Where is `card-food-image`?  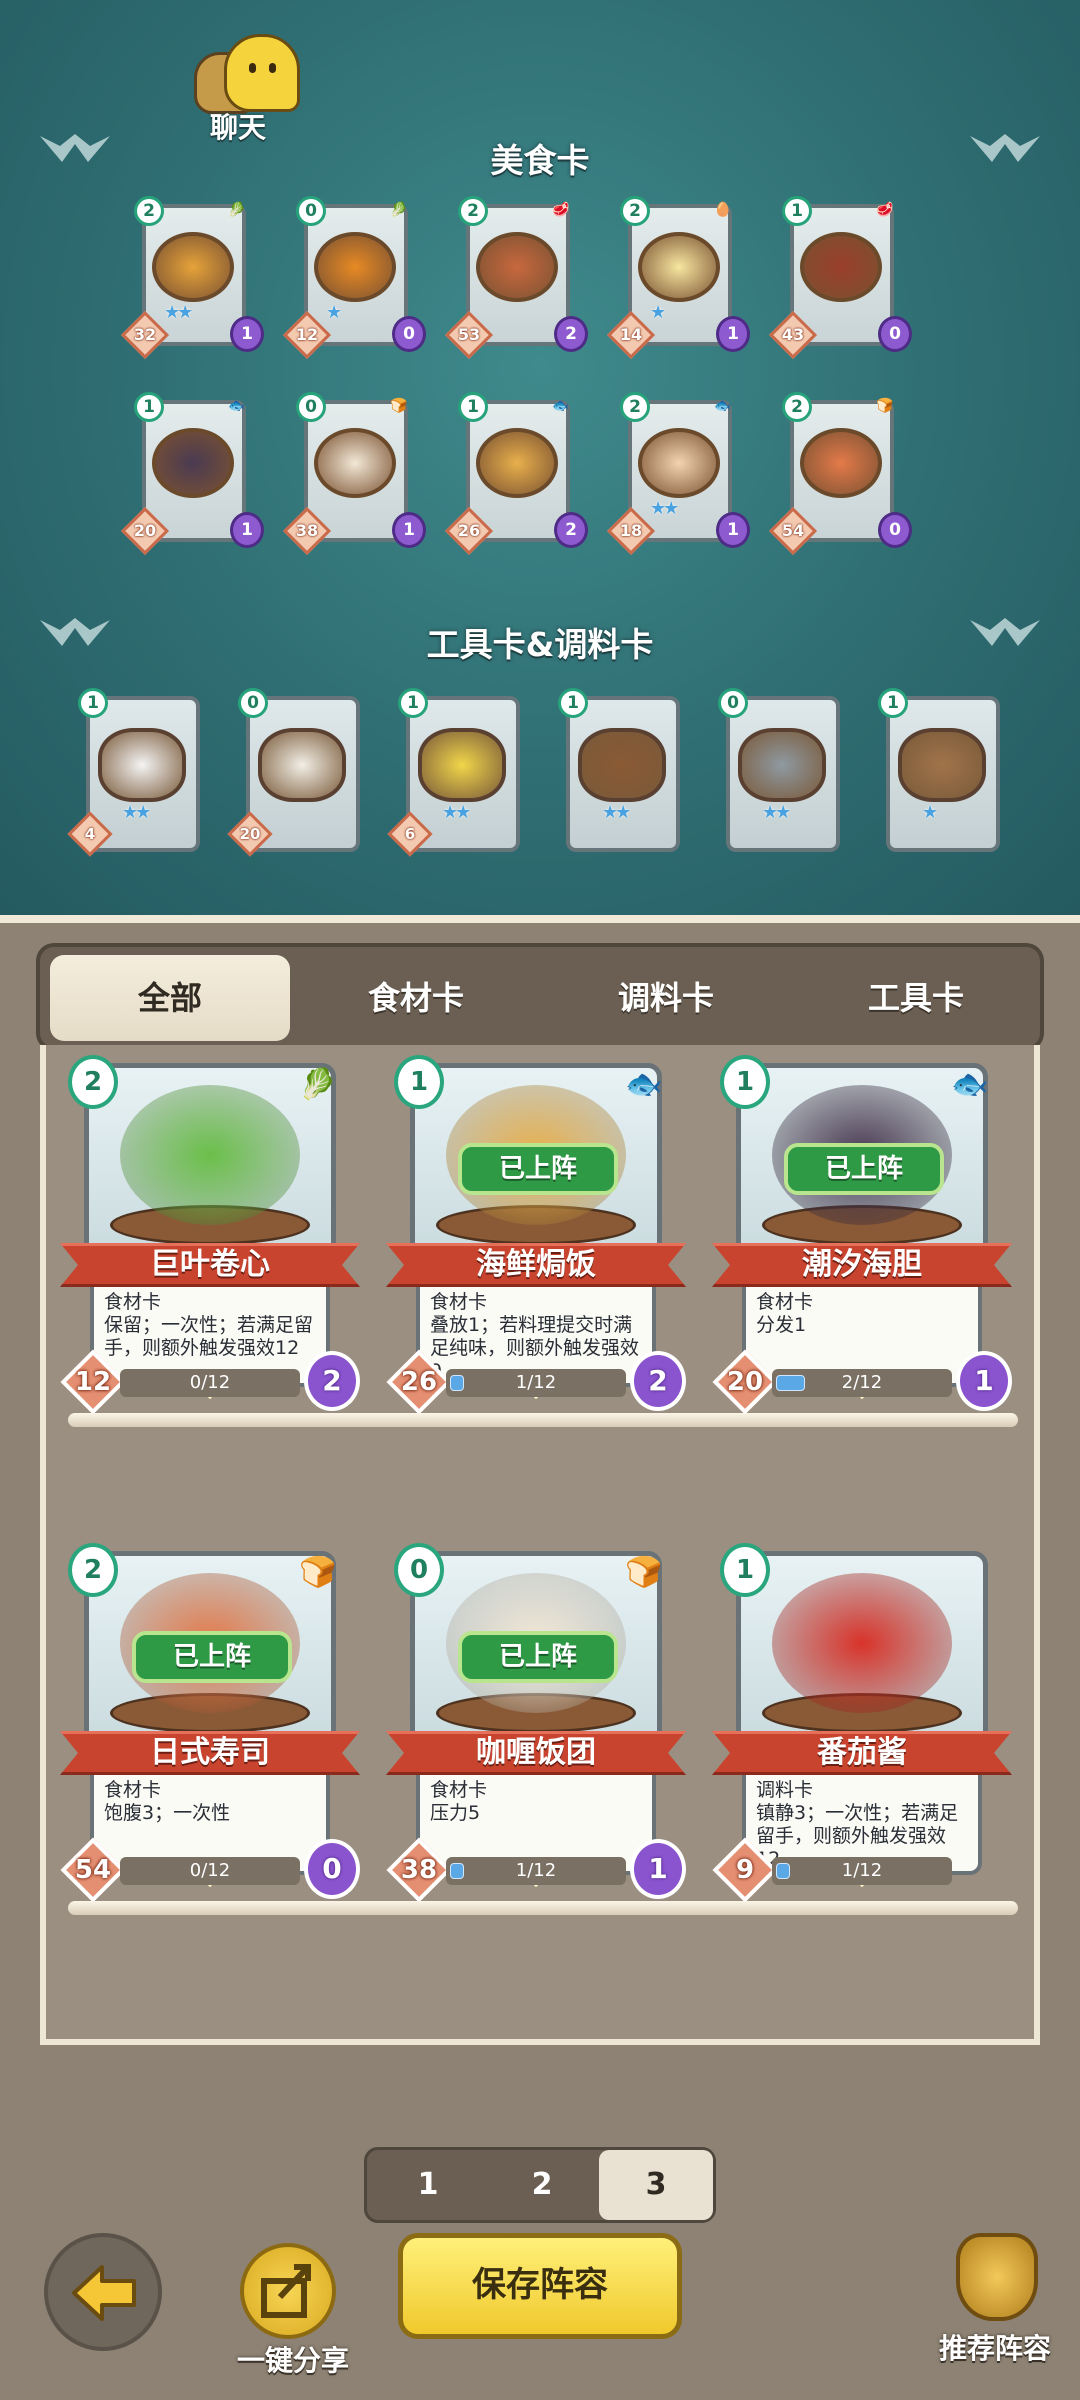
card-food-image is located at coordinates (862, 1643).